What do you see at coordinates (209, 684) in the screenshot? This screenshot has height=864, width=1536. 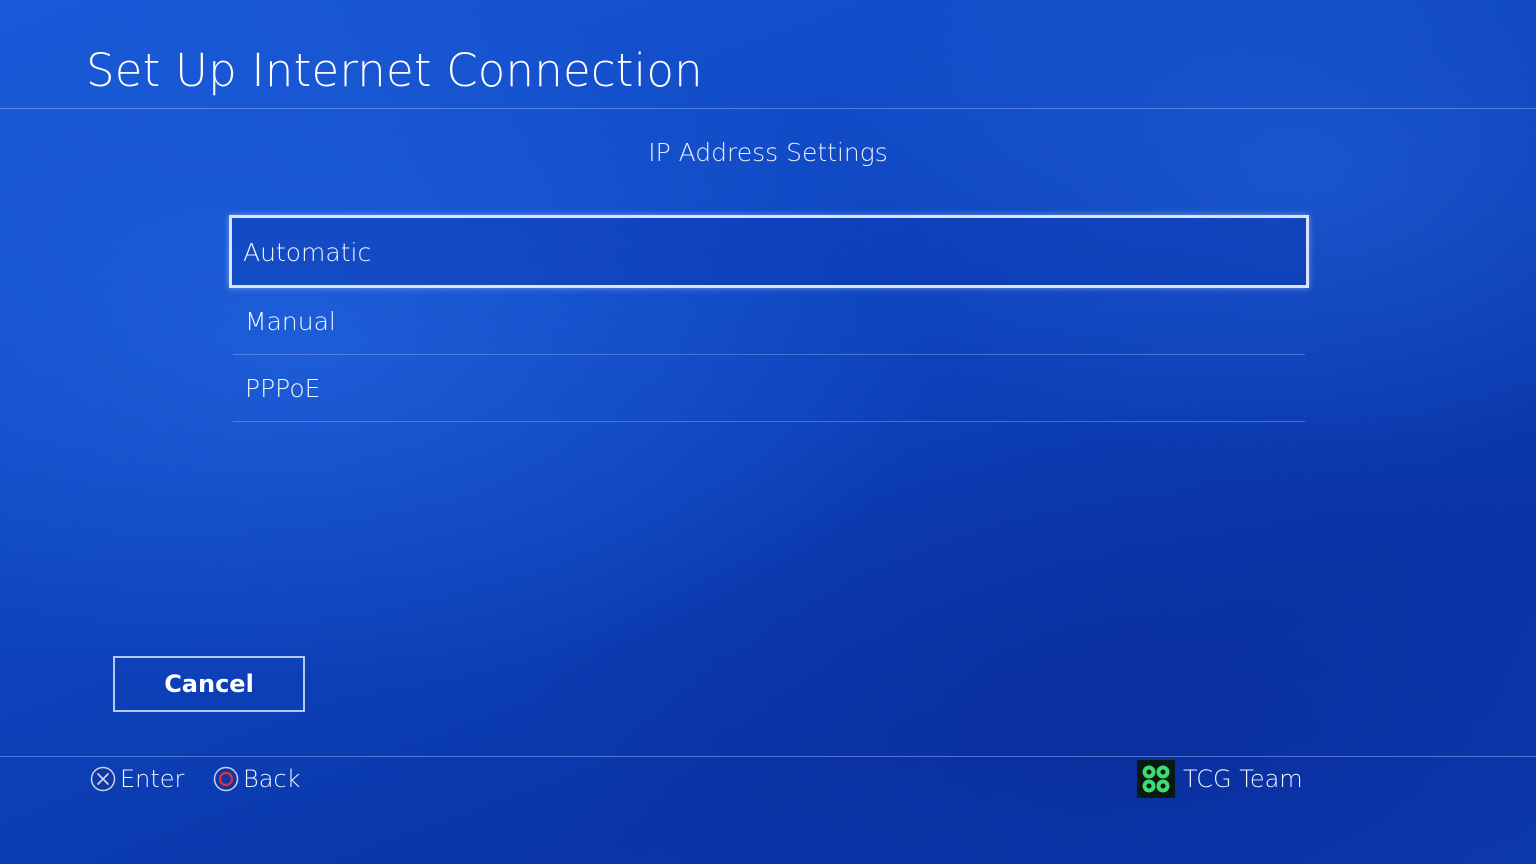 I see `cancel-button: Cancel` at bounding box center [209, 684].